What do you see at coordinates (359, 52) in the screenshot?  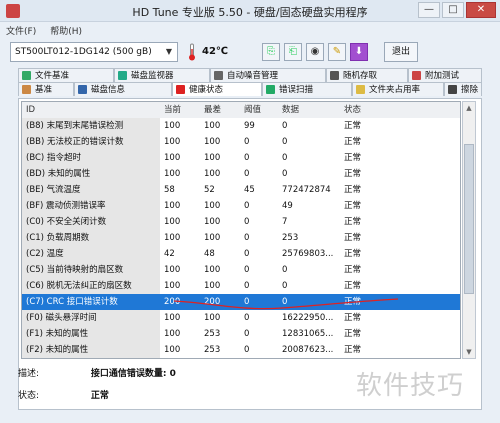 I see `download-icon: ⬇` at bounding box center [359, 52].